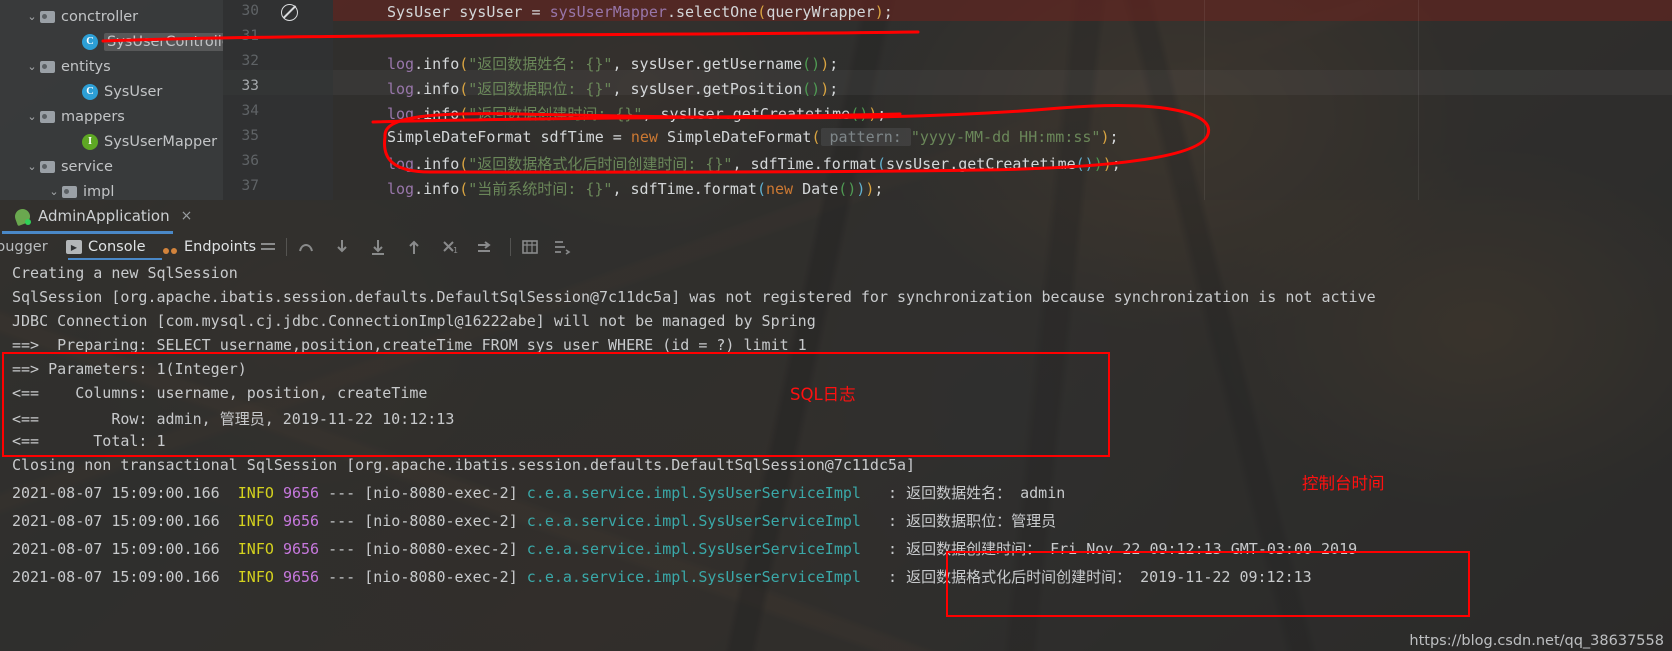 The width and height of the screenshot is (1672, 651). I want to click on code-token: "yyyy-MM-dd HH:mm:ss", so click(1005, 137).